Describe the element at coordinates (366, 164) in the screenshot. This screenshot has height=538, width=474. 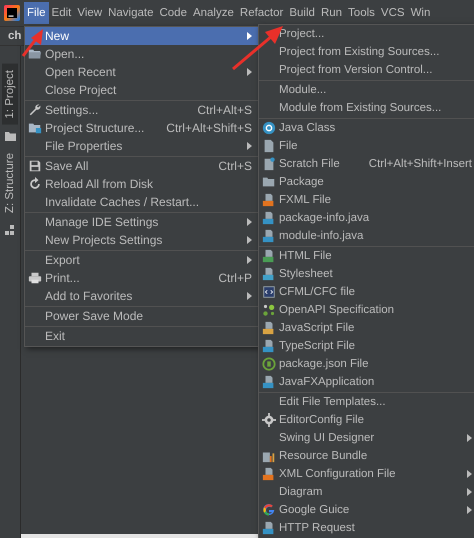
I see `menu-item: Scratch File Ctrl+Alt+Shift+Insert` at that location.